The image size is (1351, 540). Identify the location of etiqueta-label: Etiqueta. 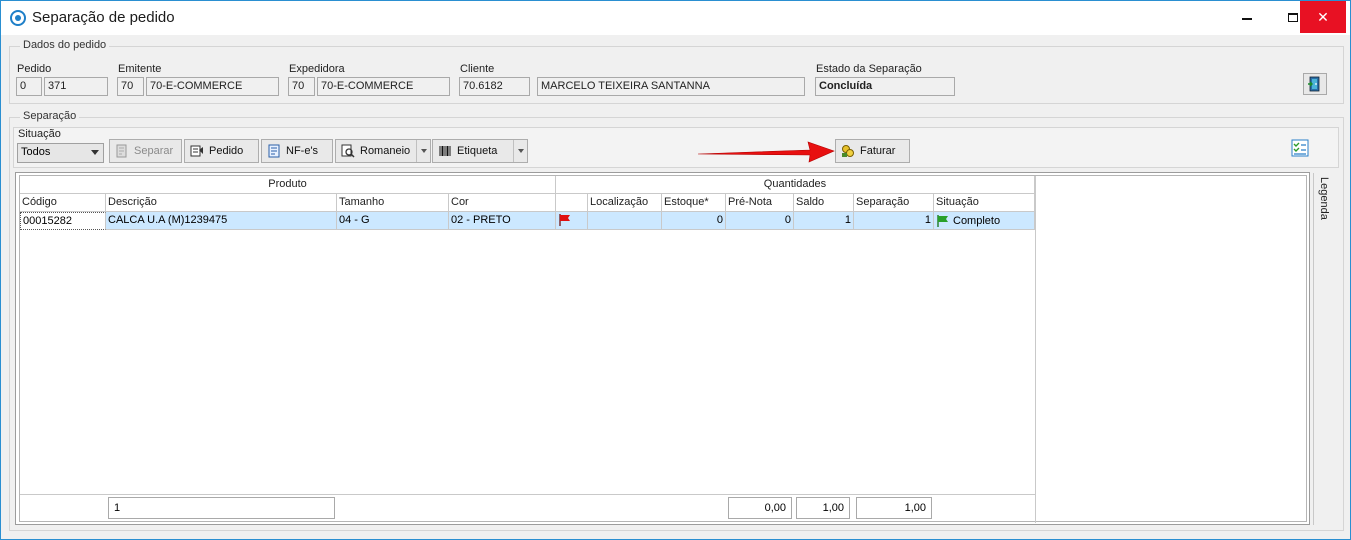
(477, 151).